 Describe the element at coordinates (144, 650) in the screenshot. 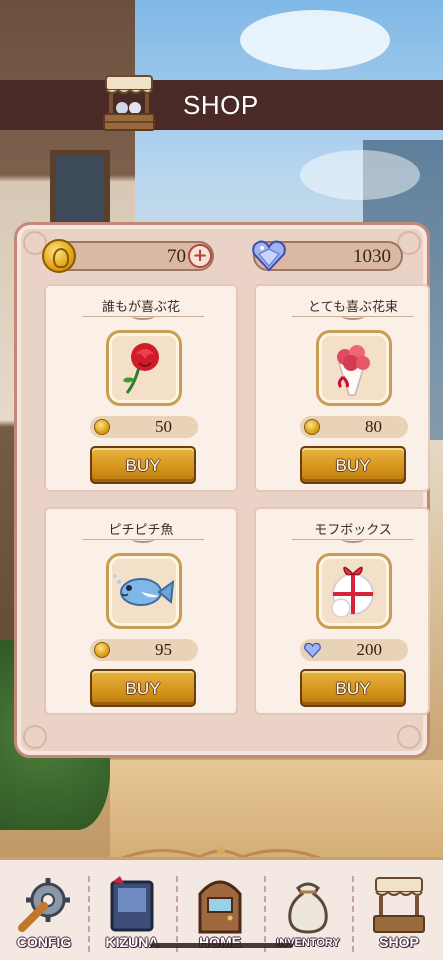

I see `price-bar: 95` at that location.